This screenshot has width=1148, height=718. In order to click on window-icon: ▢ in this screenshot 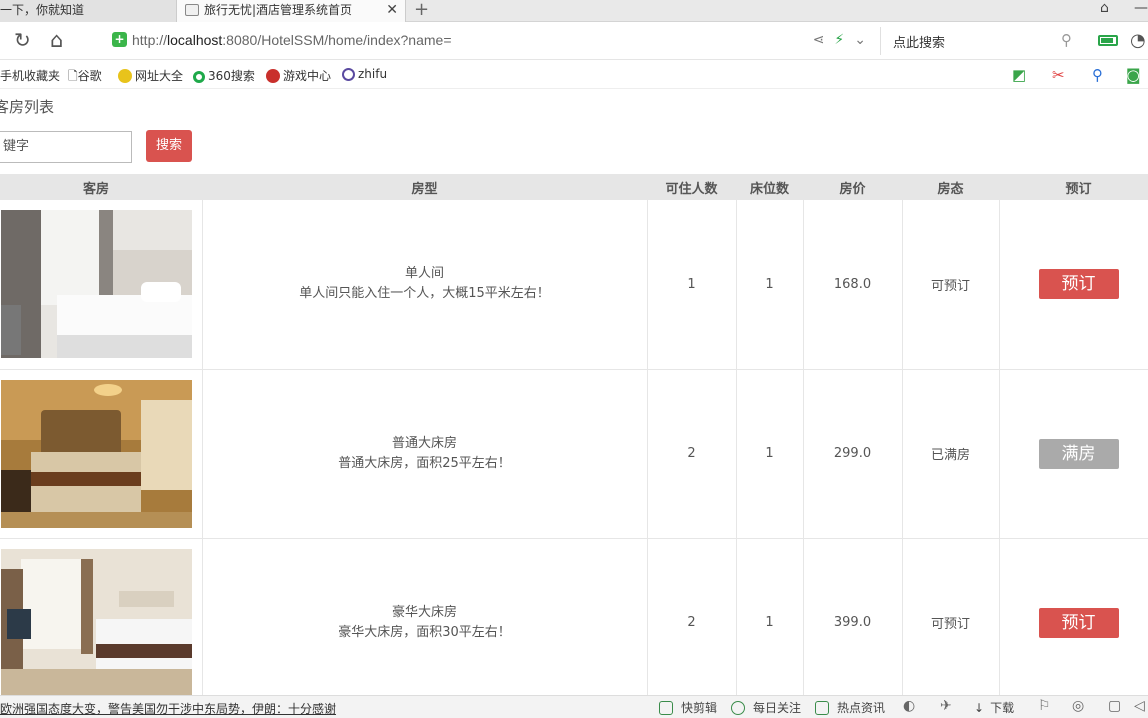, I will do `click(1114, 706)`.